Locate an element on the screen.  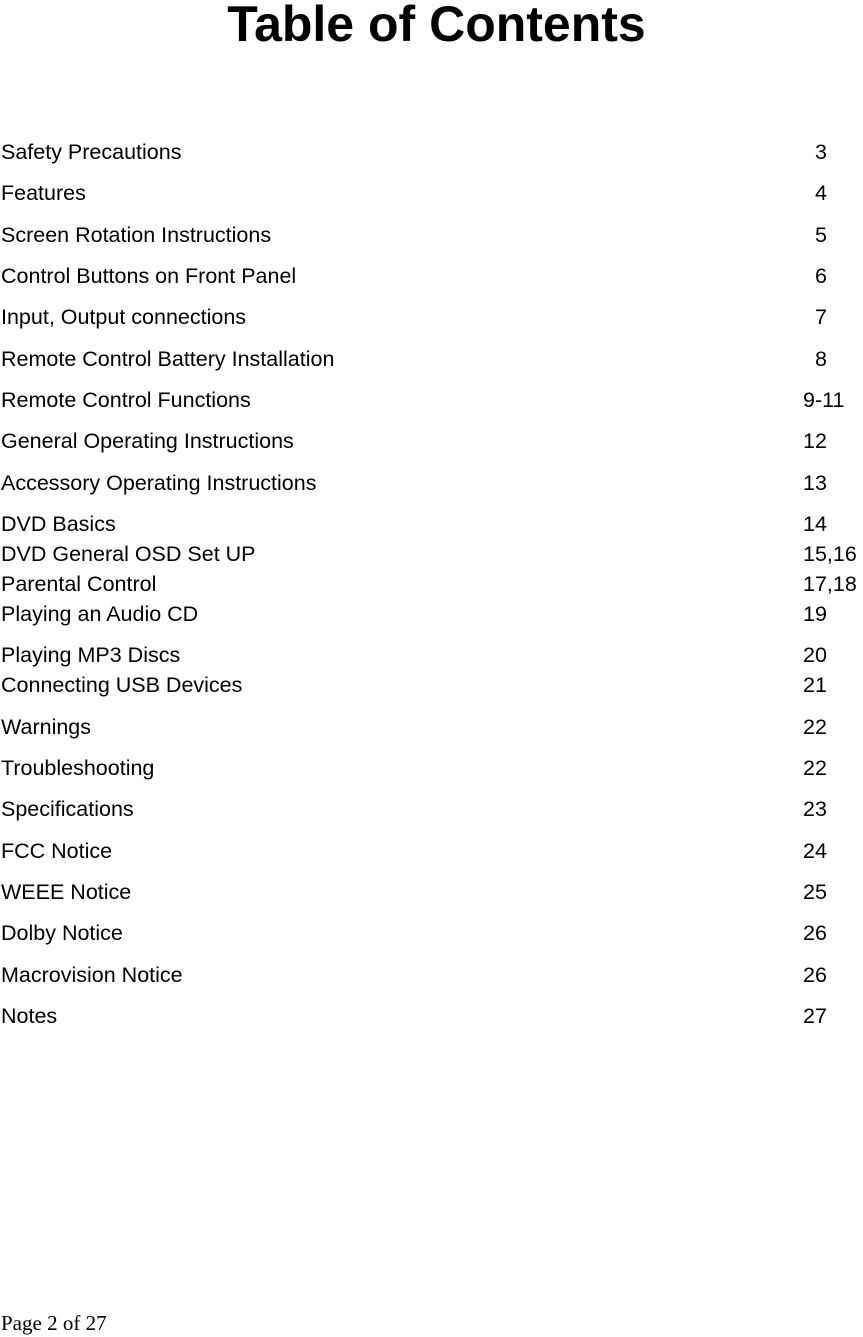
toc-entry-page: 14 is located at coordinates (815, 524).